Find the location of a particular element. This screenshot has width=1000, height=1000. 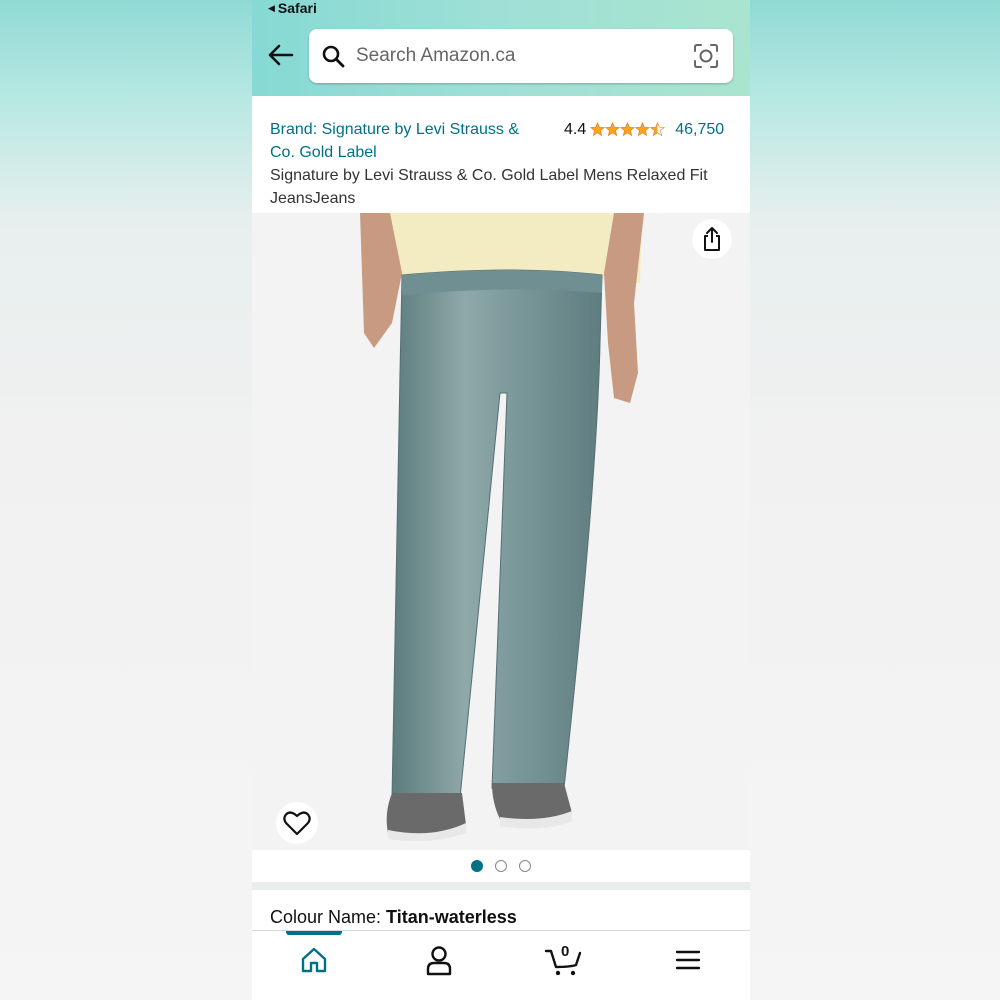

image-pagination is located at coordinates (501, 866).